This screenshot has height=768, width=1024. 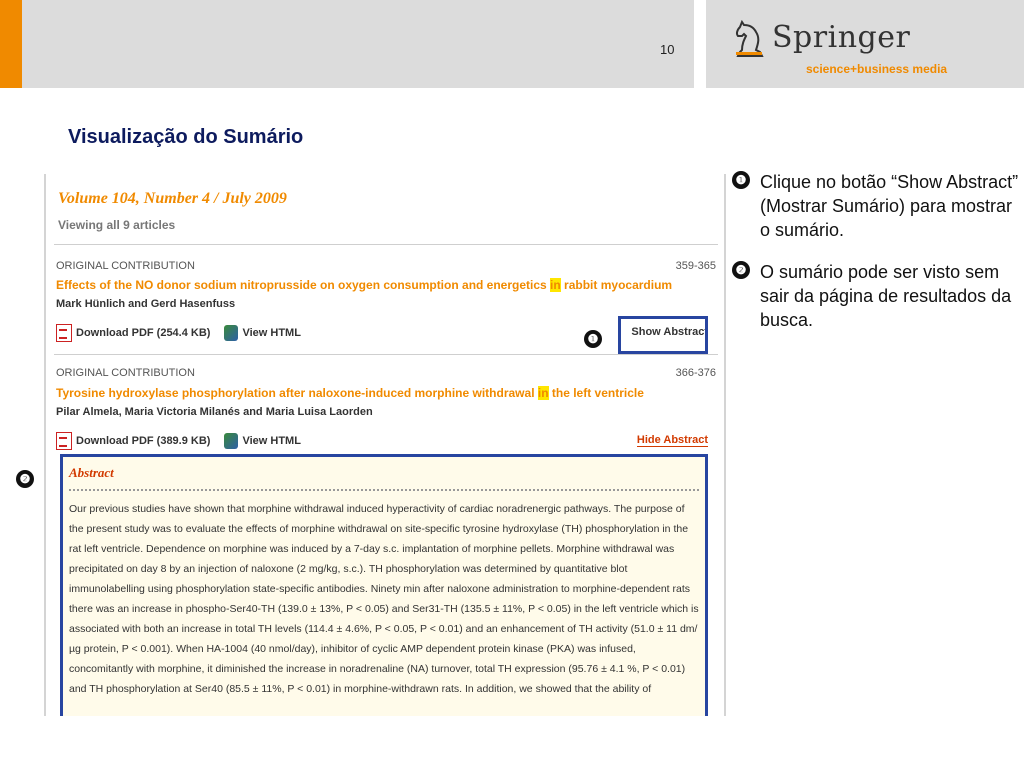 What do you see at coordinates (596, 393) in the screenshot?
I see `title-text: the left ventricle` at bounding box center [596, 393].